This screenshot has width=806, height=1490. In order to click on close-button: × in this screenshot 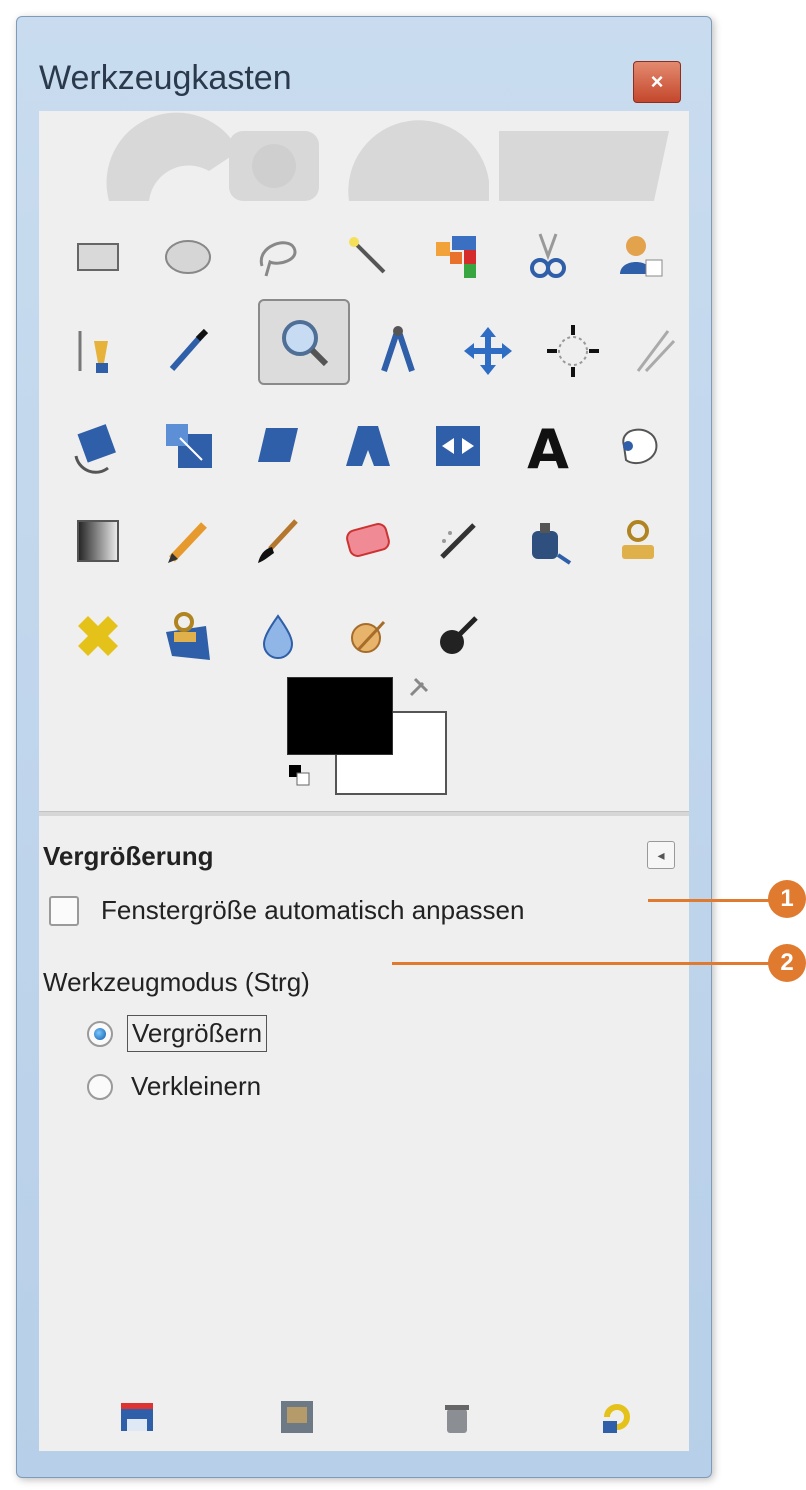, I will do `click(657, 82)`.